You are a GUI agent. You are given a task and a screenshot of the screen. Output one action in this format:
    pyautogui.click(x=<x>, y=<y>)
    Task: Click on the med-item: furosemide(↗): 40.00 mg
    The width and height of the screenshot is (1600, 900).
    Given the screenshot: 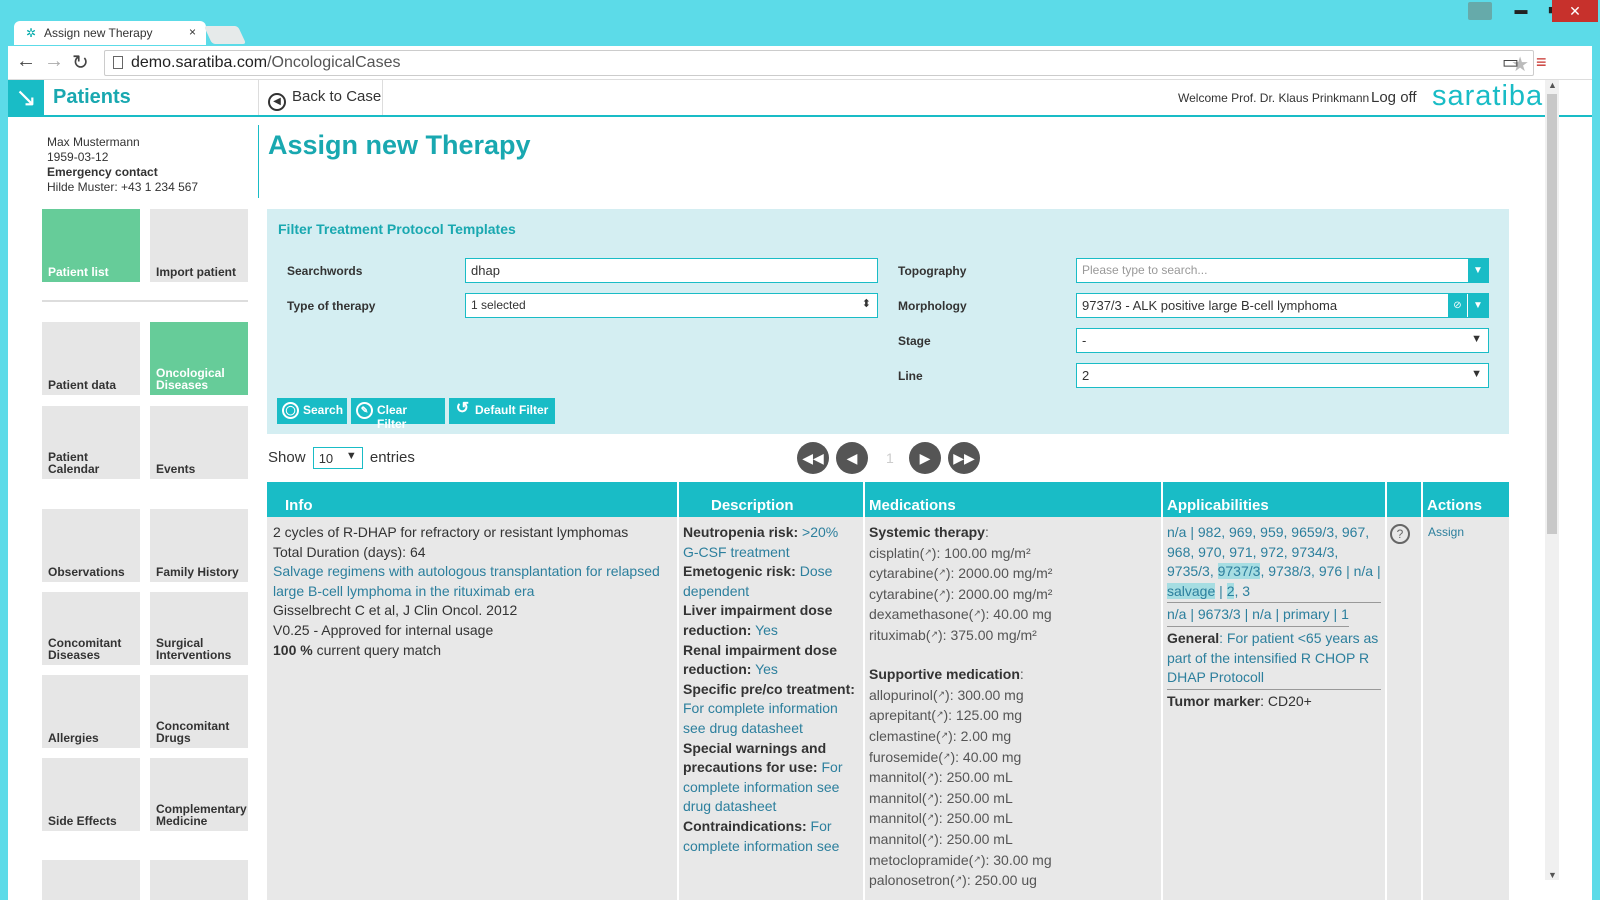 What is the action you would take?
    pyautogui.click(x=1014, y=757)
    